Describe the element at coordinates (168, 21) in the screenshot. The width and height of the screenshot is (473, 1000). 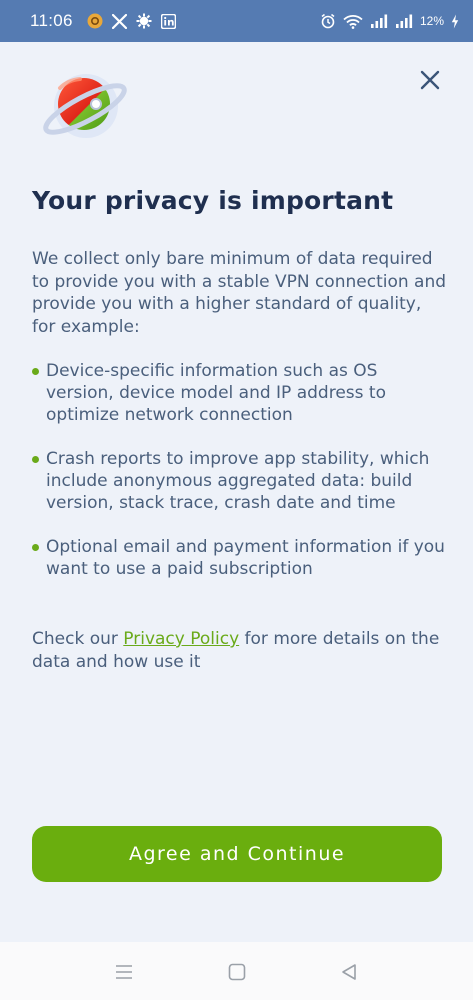
I see `linkedin-icon` at that location.